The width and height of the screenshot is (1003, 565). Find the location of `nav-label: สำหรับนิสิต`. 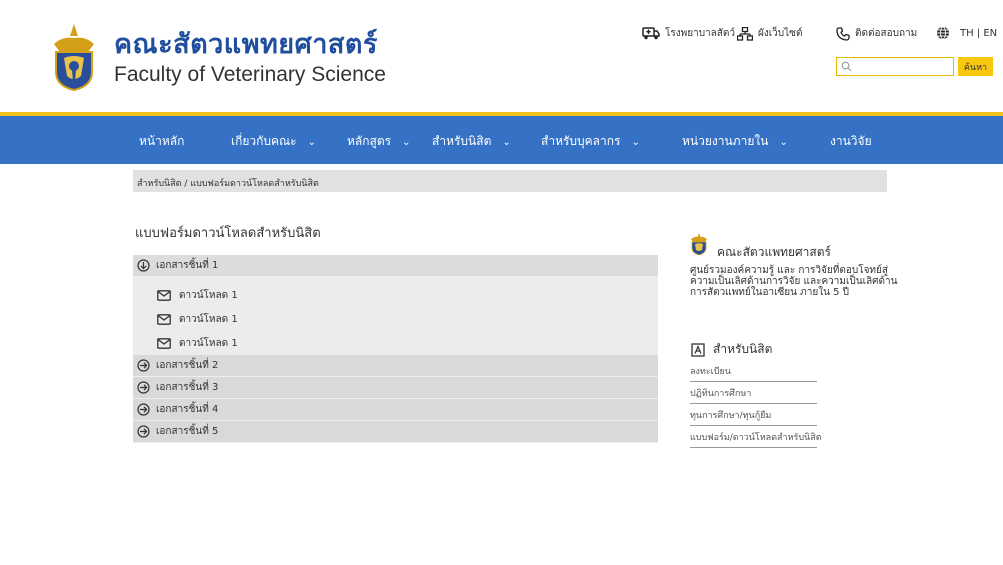

nav-label: สำหรับนิสิต is located at coordinates (462, 141).